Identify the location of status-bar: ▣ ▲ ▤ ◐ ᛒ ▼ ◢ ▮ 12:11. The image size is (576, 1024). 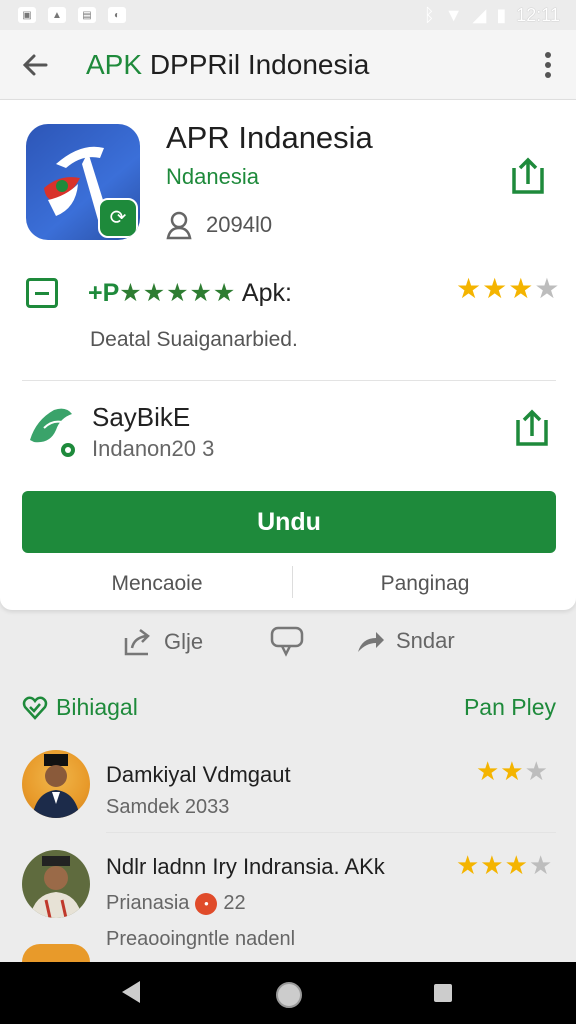
(288, 15).